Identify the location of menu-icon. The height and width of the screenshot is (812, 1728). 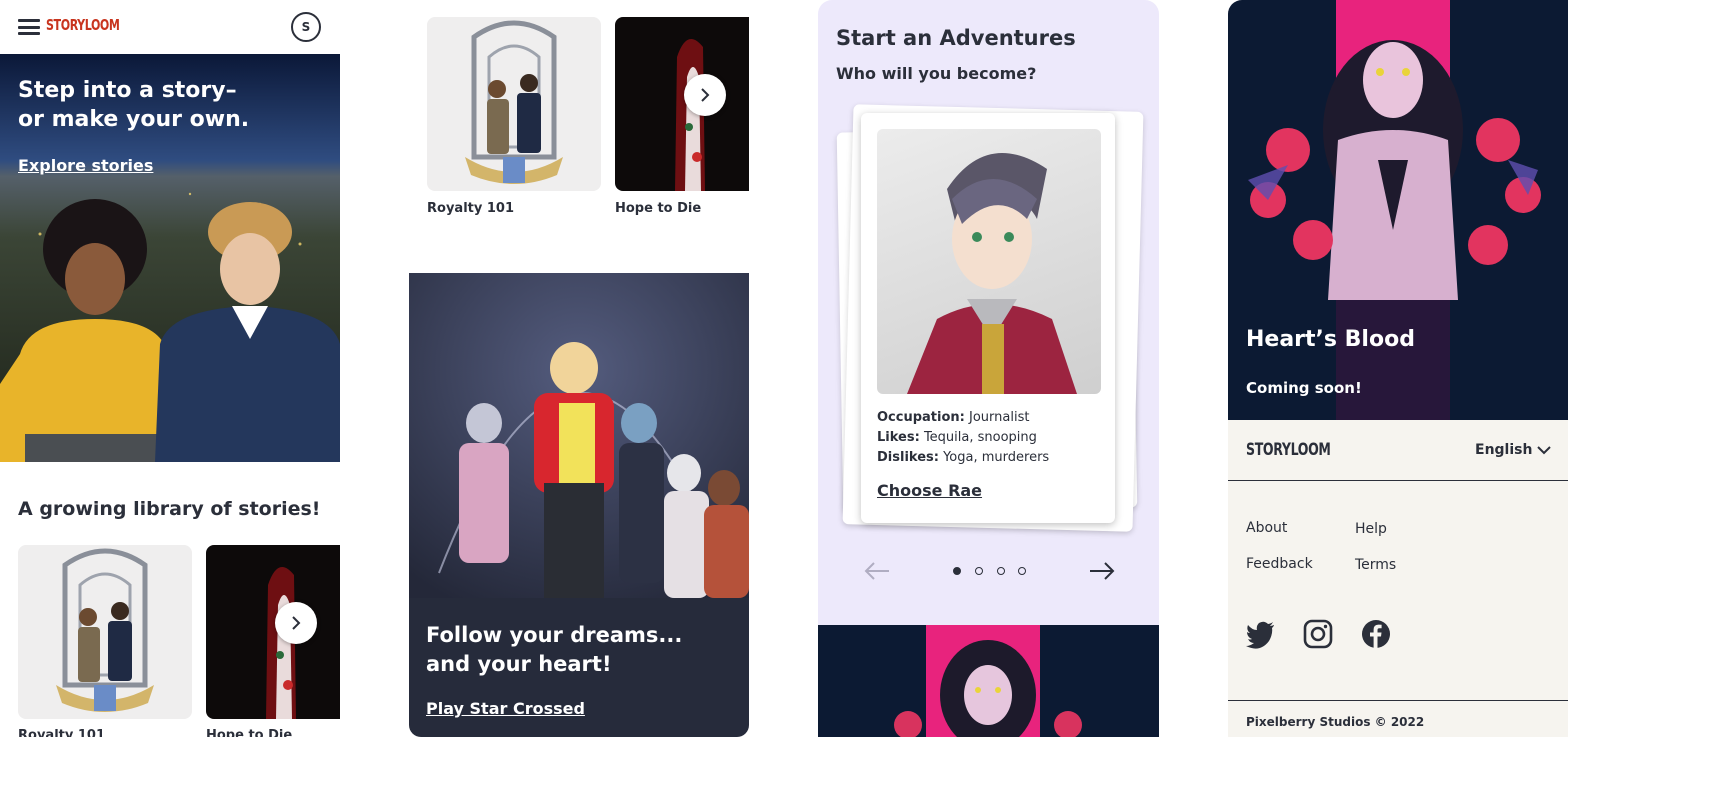
(29, 27).